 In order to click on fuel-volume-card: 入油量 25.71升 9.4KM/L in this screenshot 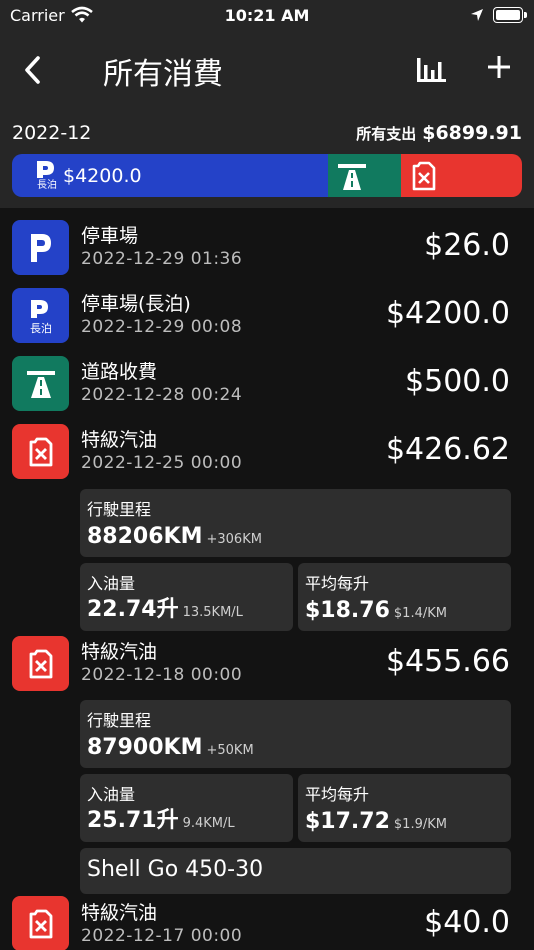, I will do `click(186, 808)`.